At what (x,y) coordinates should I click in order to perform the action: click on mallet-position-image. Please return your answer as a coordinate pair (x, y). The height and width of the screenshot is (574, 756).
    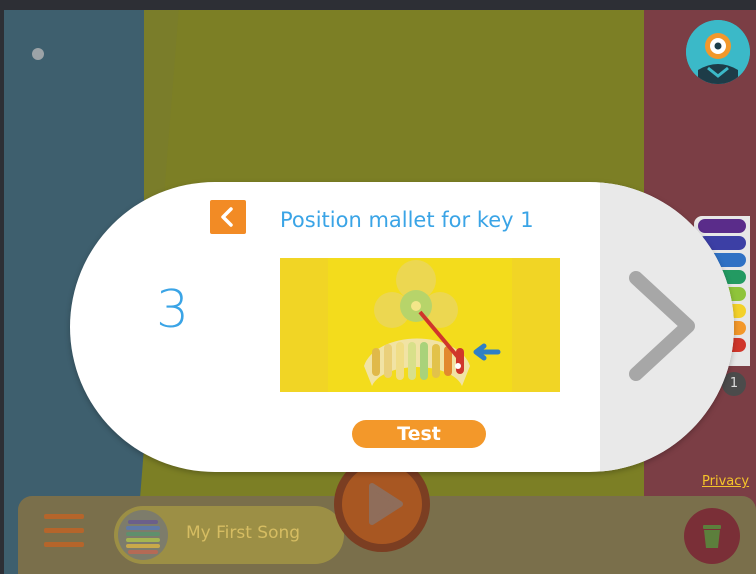
    Looking at the image, I should click on (420, 325).